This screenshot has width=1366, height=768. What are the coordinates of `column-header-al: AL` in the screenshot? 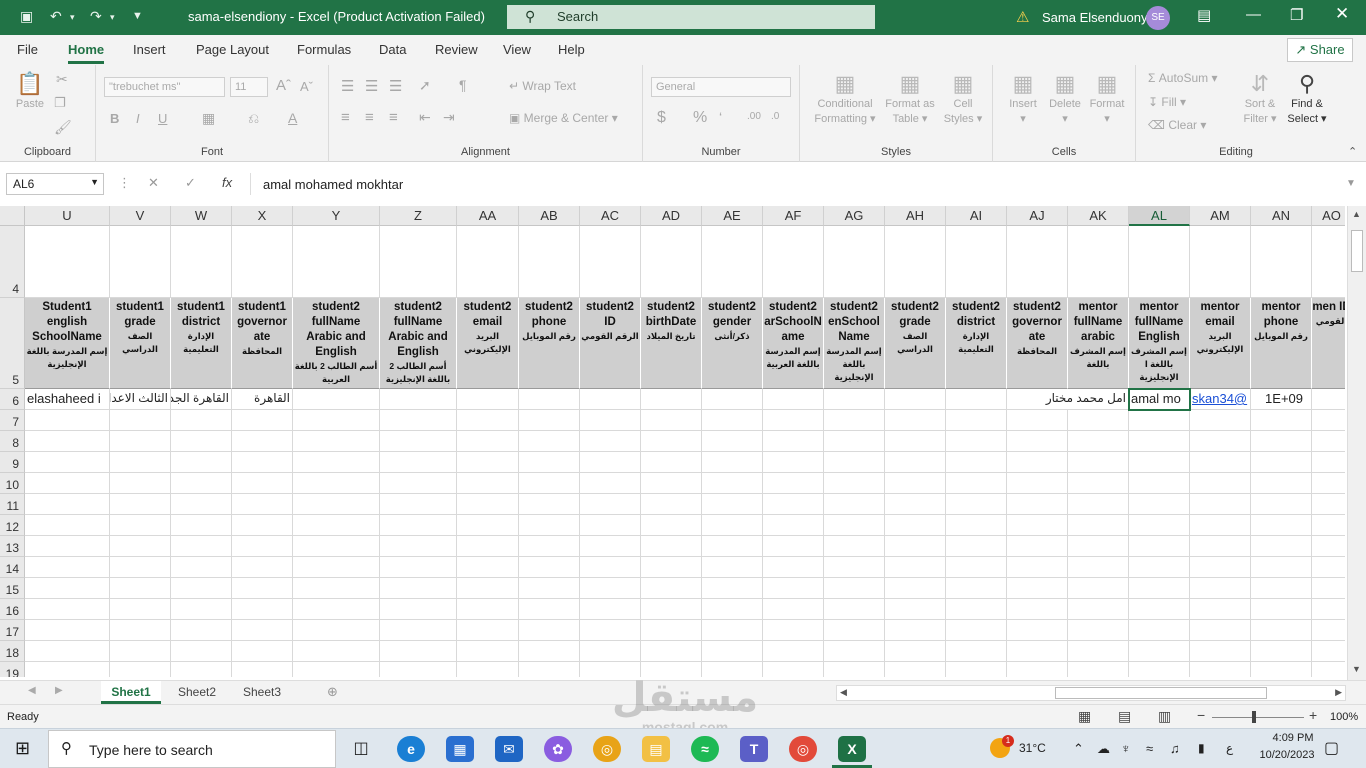 It's located at (1159, 216).